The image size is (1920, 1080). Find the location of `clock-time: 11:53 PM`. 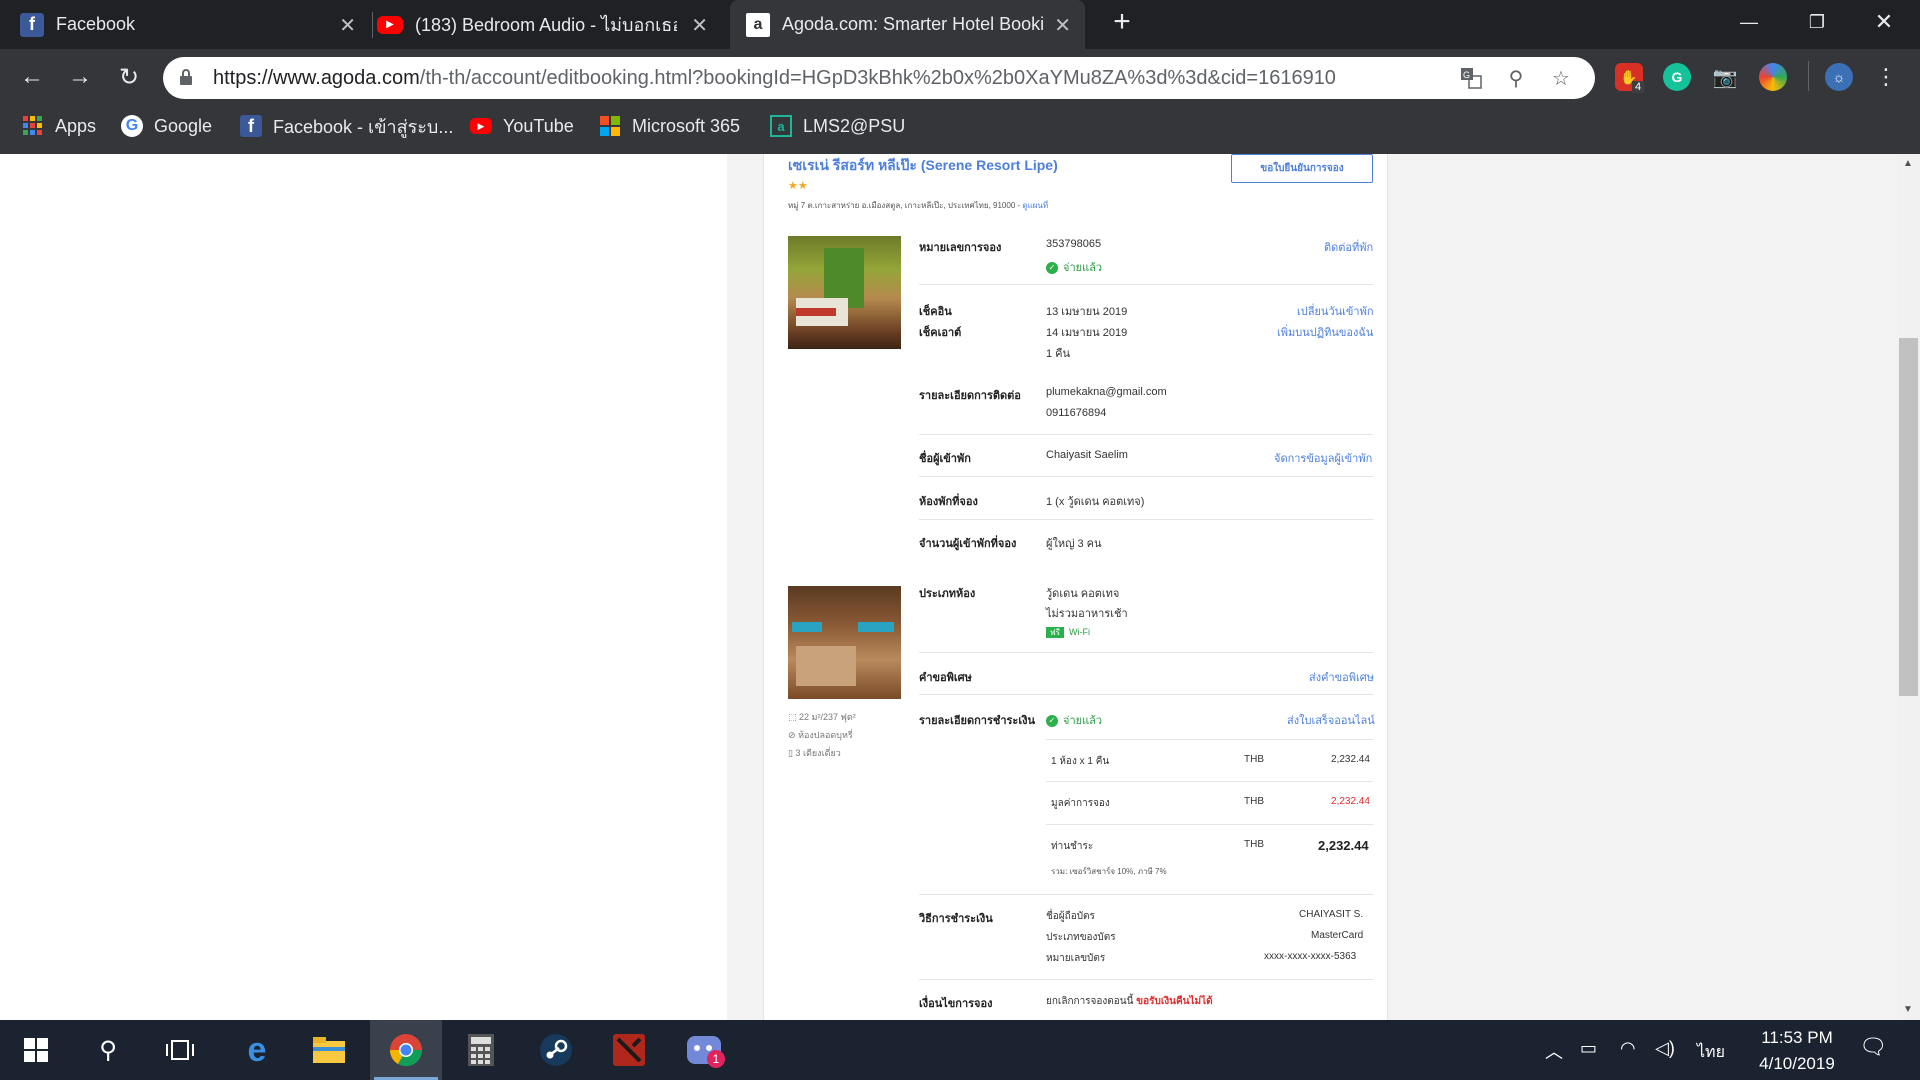

clock-time: 11:53 PM is located at coordinates (1797, 1038).